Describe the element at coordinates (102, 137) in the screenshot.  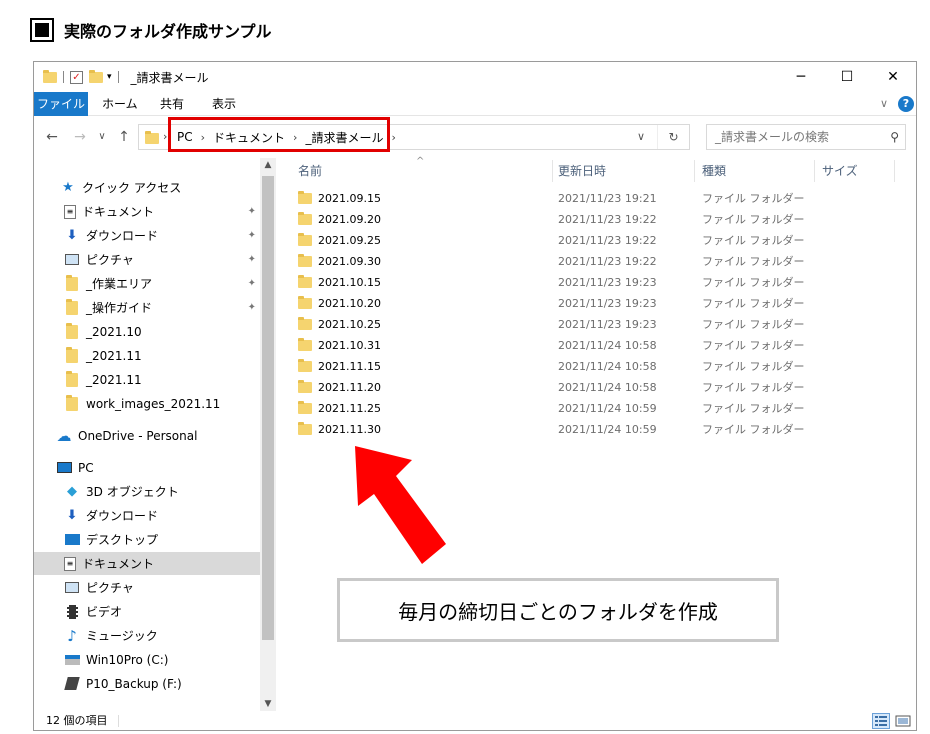
I see `recent-locations-button: ∨` at that location.